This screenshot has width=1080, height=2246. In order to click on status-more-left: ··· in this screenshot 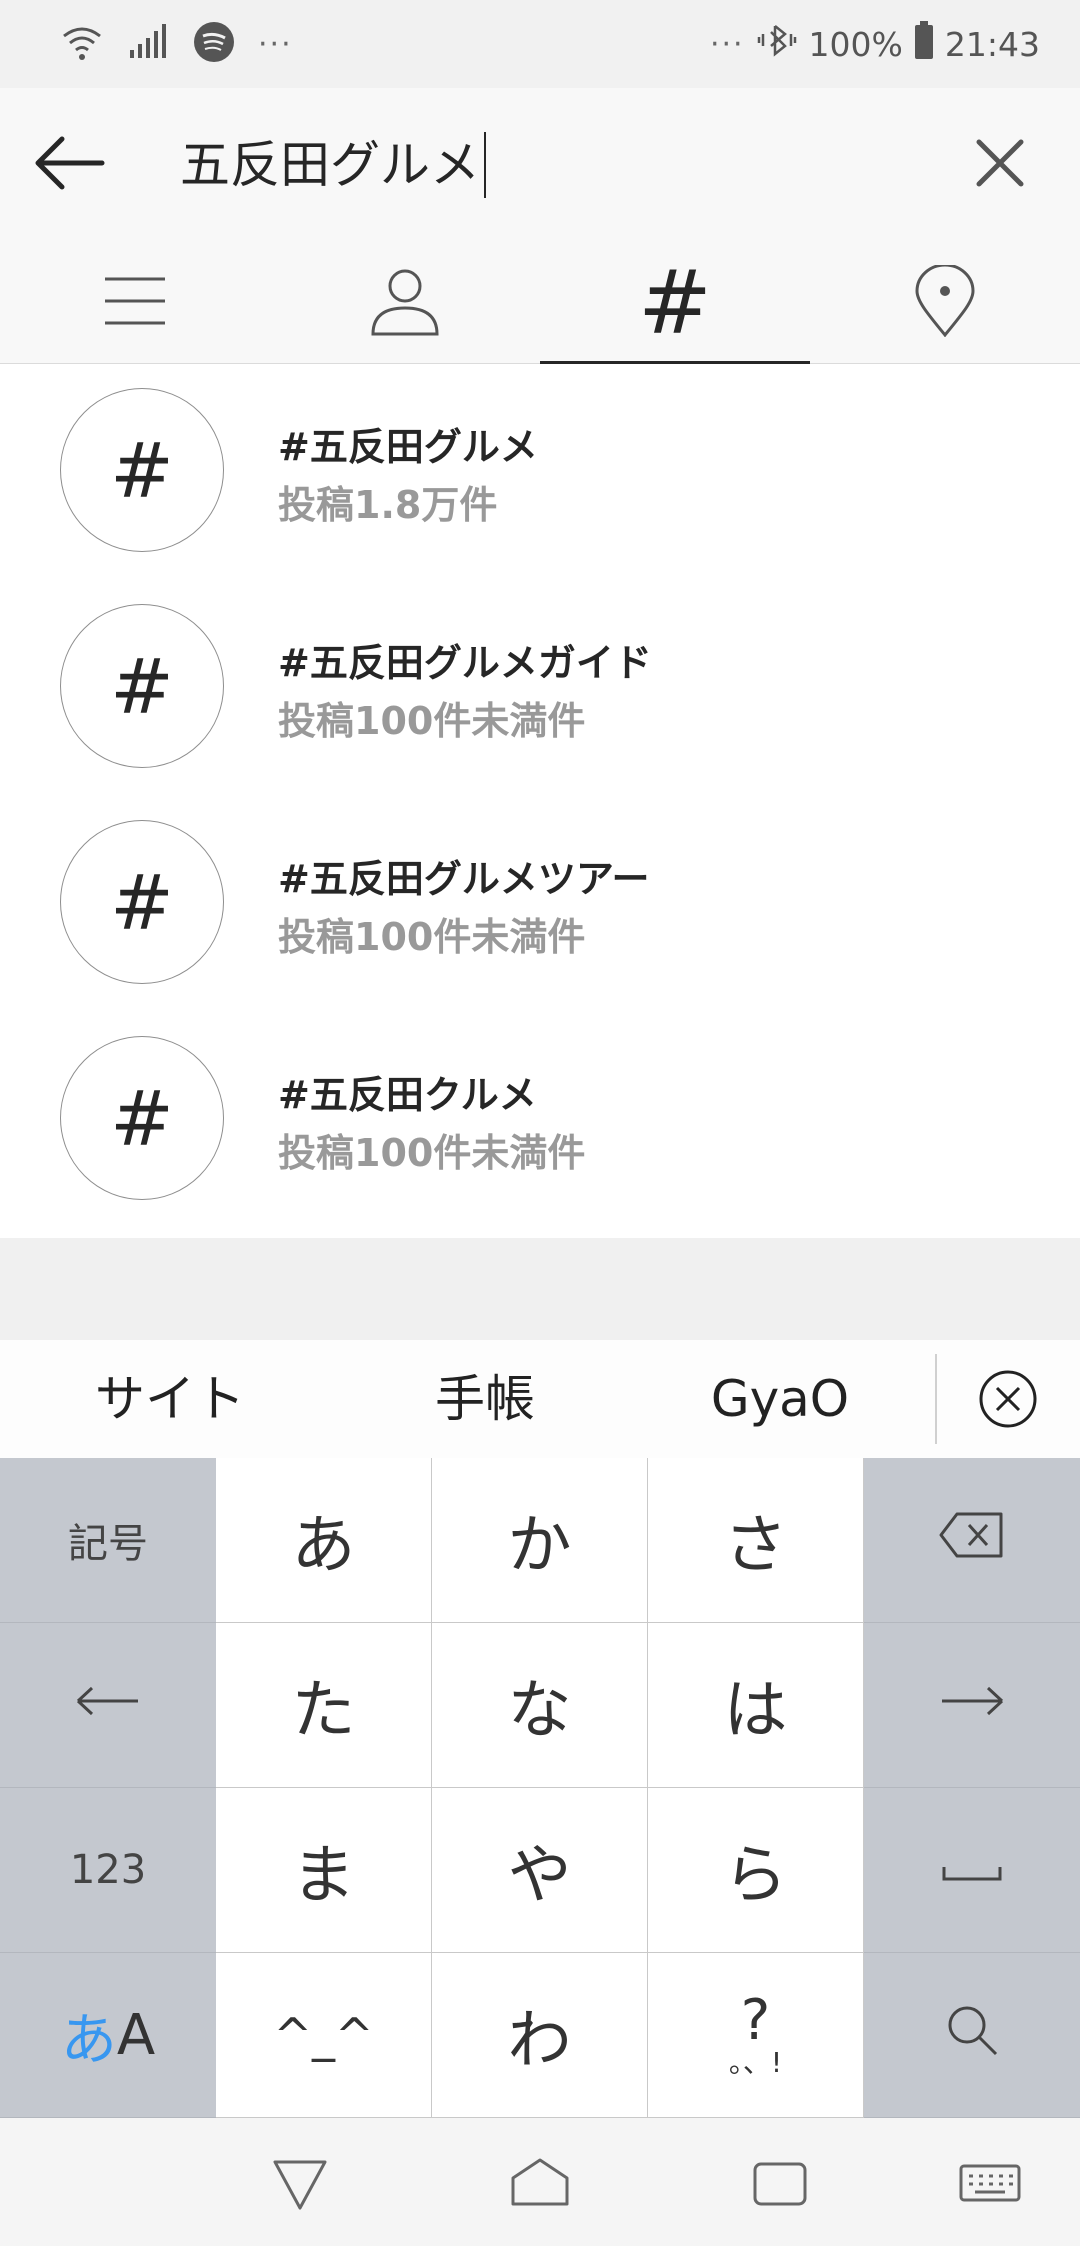, I will do `click(275, 44)`.